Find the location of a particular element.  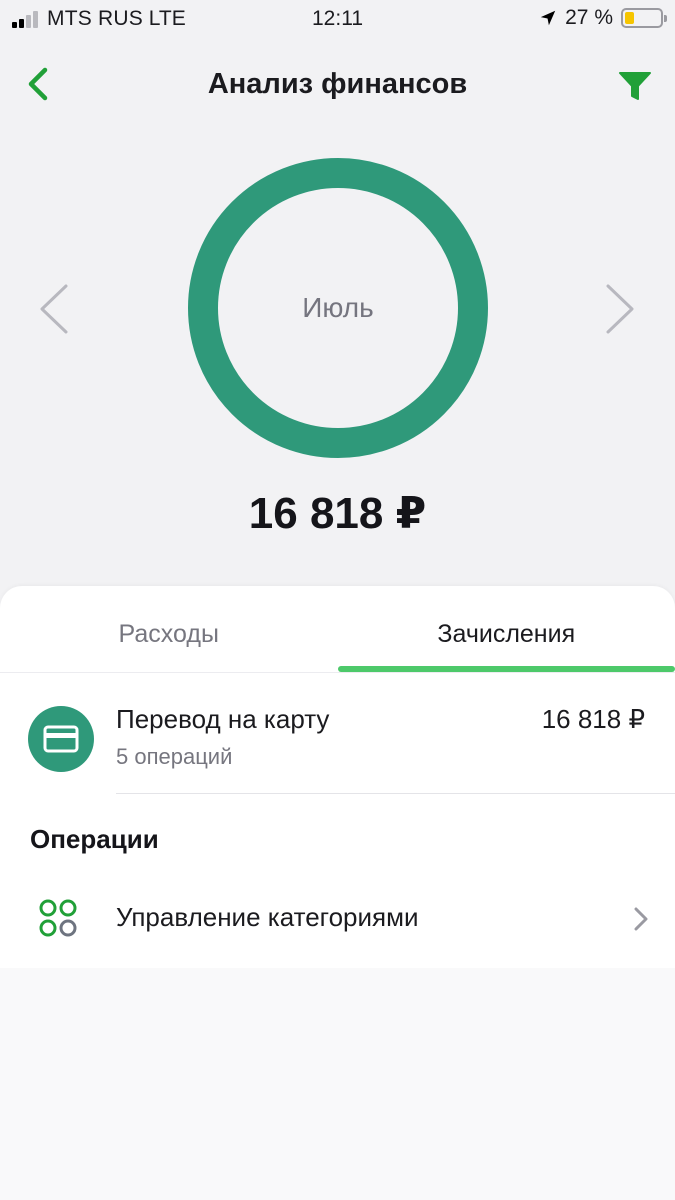

card-icon-glyph is located at coordinates (61, 739).